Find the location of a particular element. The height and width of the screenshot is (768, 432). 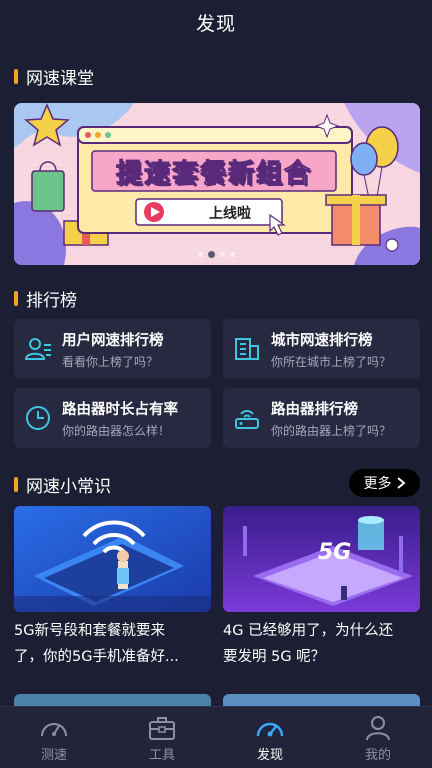

section-tips-title: 网速小常识 is located at coordinates (62, 484).